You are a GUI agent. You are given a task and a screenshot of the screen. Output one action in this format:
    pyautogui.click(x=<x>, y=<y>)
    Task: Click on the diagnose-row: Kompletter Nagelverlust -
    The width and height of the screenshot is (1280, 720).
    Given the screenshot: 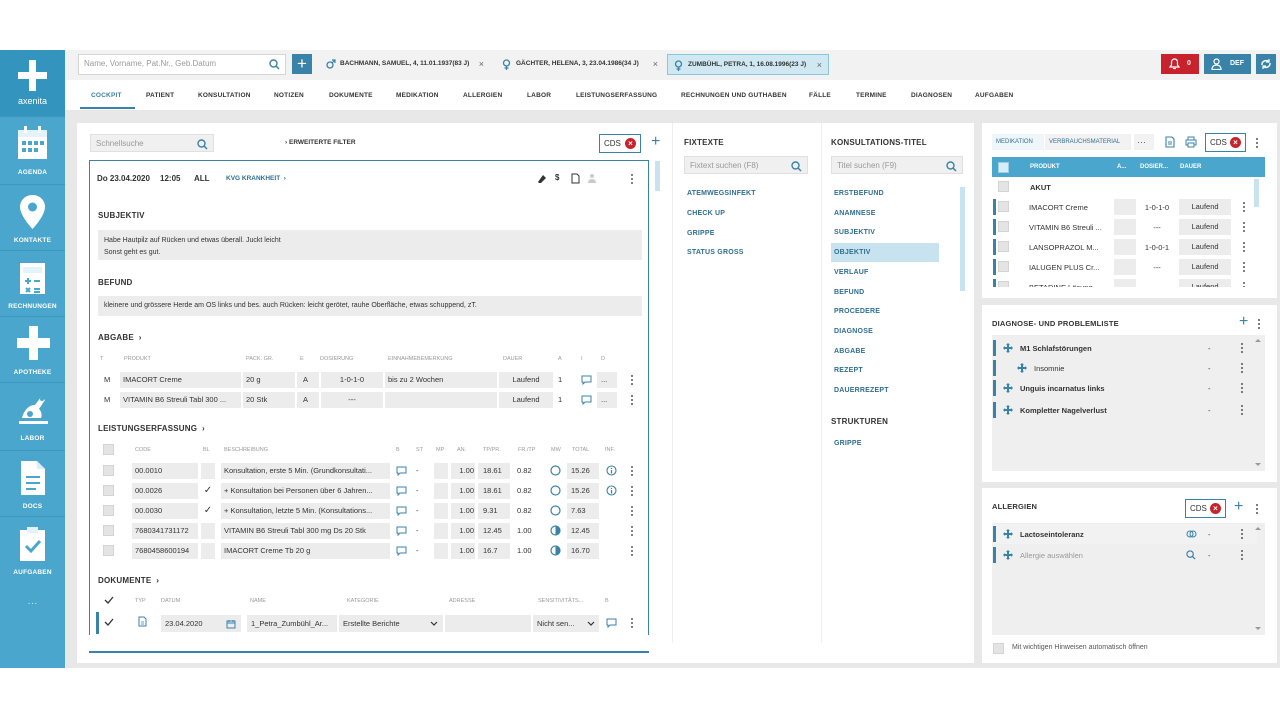 What is the action you would take?
    pyautogui.click(x=1124, y=410)
    